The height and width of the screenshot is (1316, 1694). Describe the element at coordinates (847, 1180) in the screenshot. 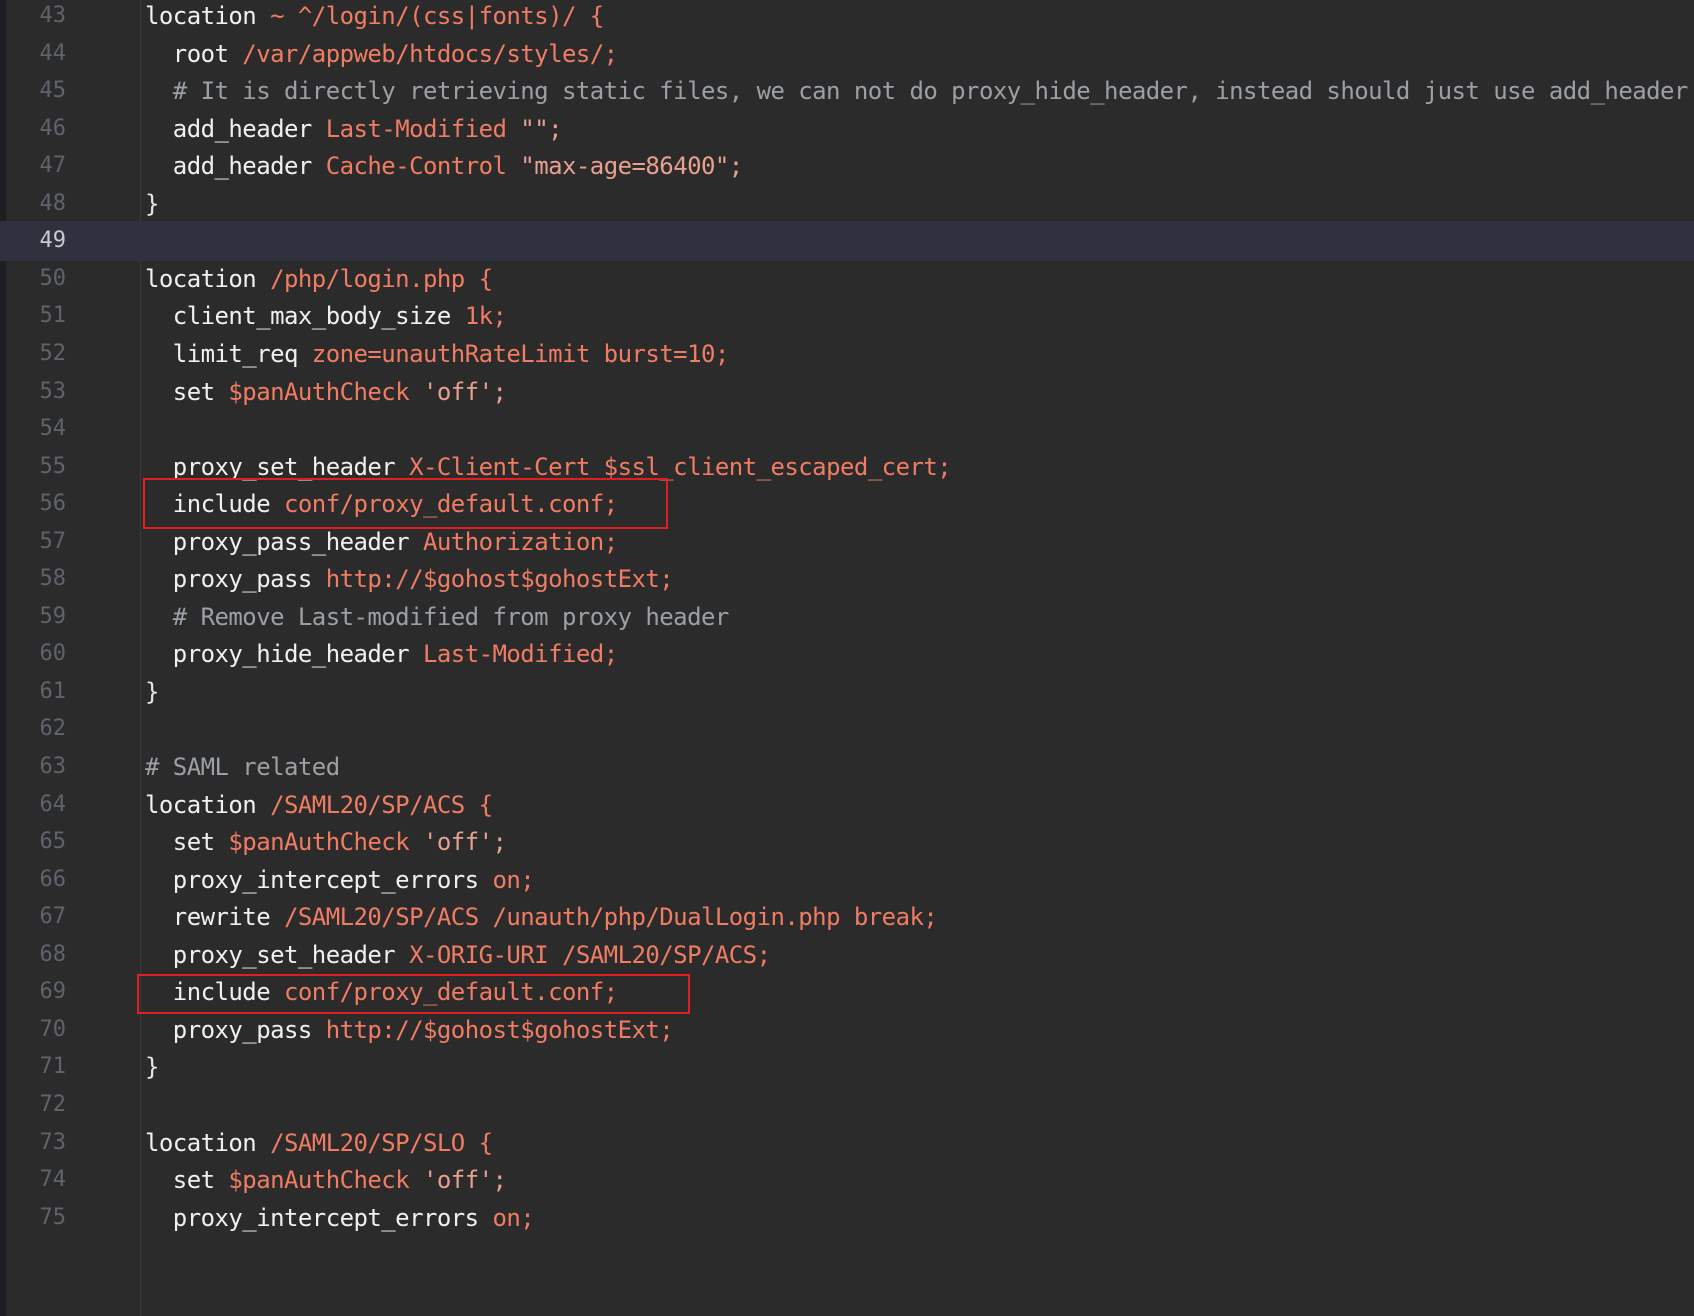

I see `code-line: 74 set $panAuthCheck 'off';` at that location.